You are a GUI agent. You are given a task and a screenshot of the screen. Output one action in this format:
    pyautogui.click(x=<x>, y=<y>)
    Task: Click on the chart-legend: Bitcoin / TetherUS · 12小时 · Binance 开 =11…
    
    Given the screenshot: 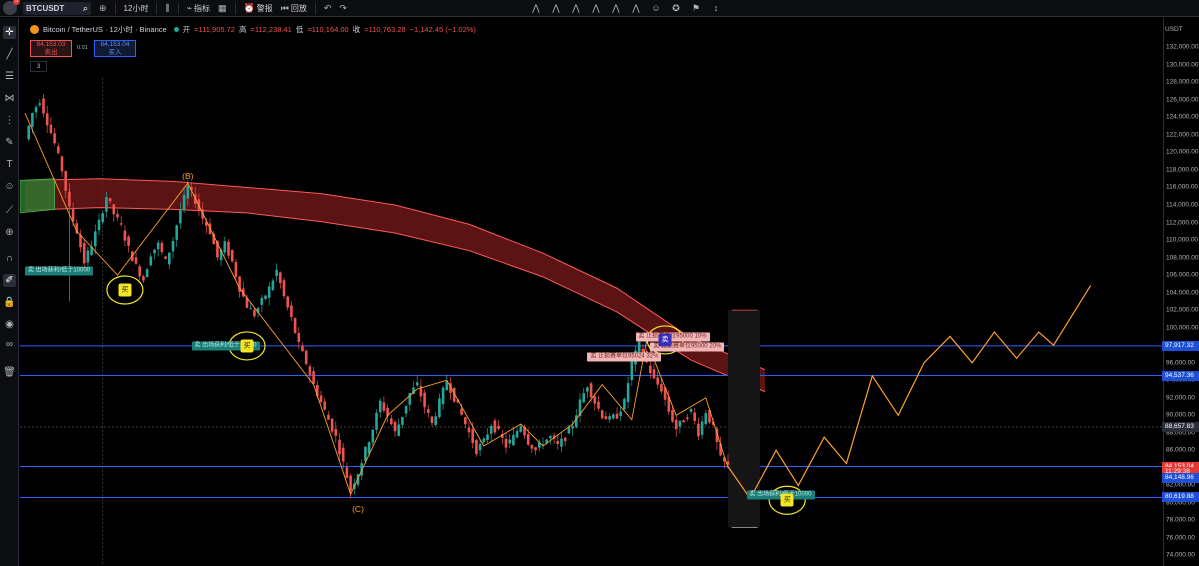 What is the action you would take?
    pyautogui.click(x=253, y=29)
    